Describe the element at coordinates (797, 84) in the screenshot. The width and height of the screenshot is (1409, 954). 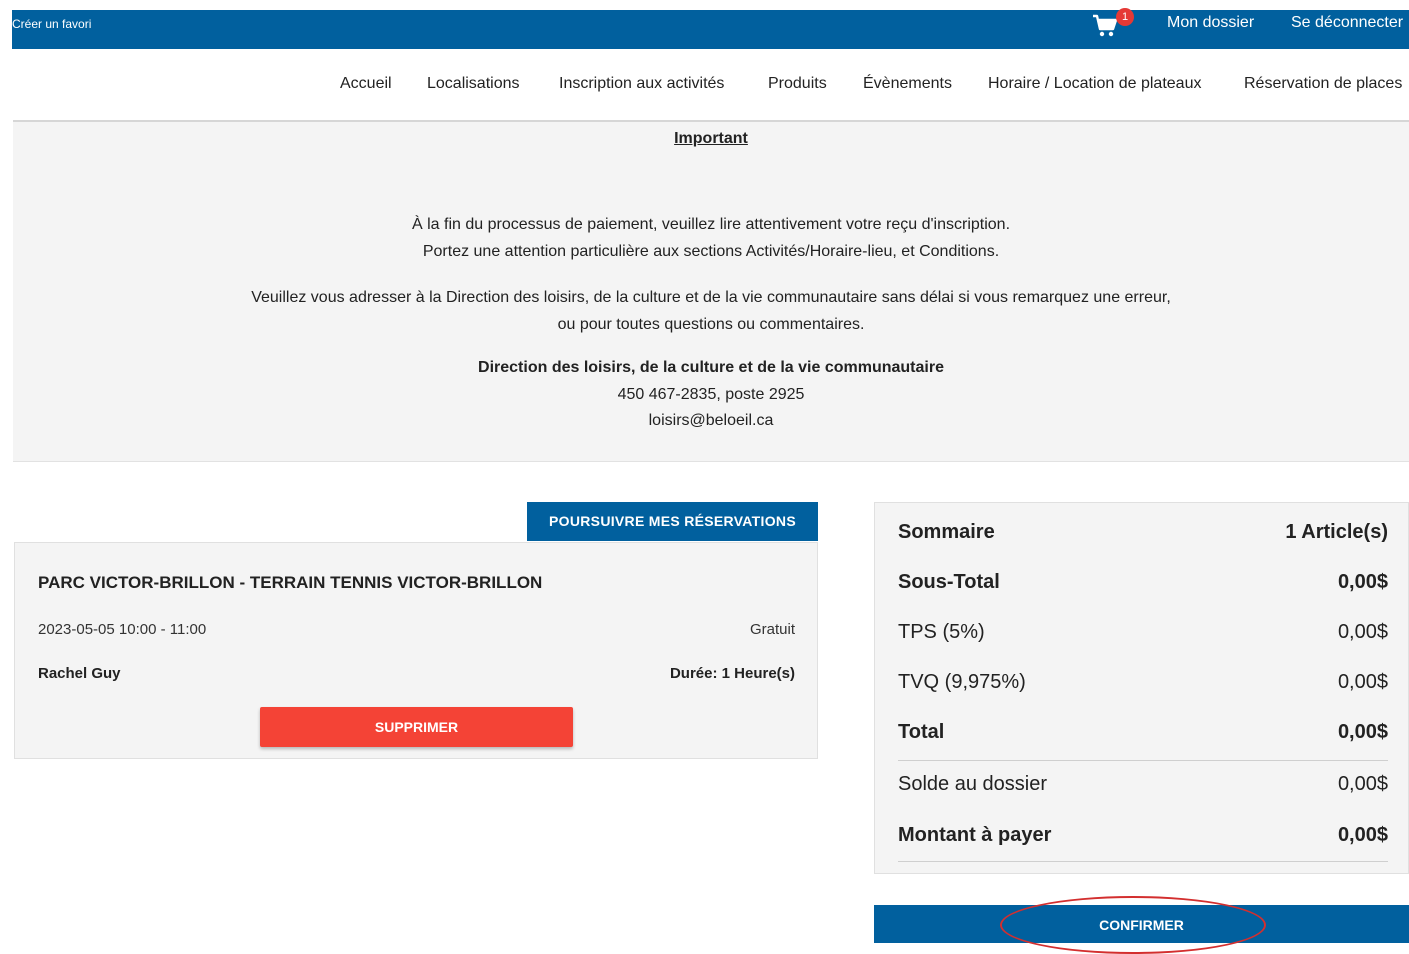
I see `nav-item-products: Produits` at that location.